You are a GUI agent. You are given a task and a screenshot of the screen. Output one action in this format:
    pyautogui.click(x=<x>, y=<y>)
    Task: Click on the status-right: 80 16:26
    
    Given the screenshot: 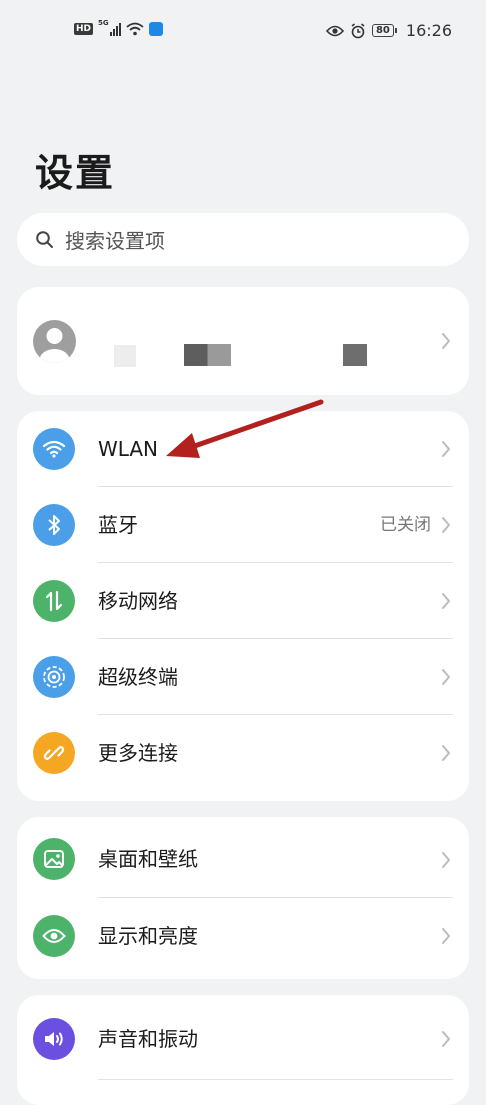 What is the action you would take?
    pyautogui.click(x=388, y=30)
    